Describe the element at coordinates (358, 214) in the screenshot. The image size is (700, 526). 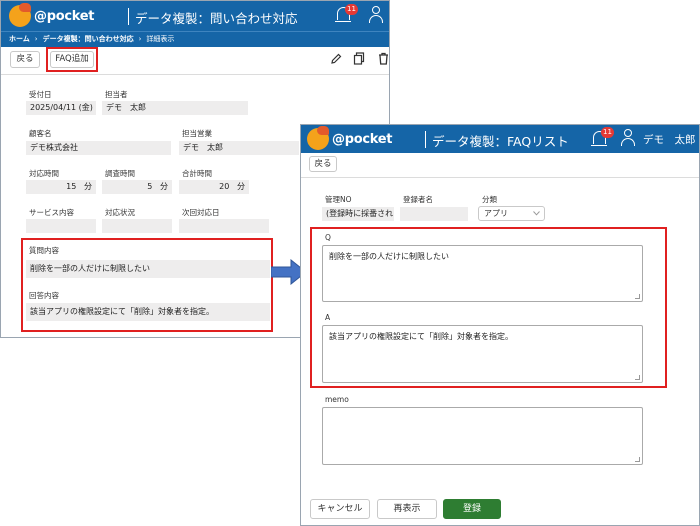
I see `mgmt-no-field: (登録時に採番されま` at that location.